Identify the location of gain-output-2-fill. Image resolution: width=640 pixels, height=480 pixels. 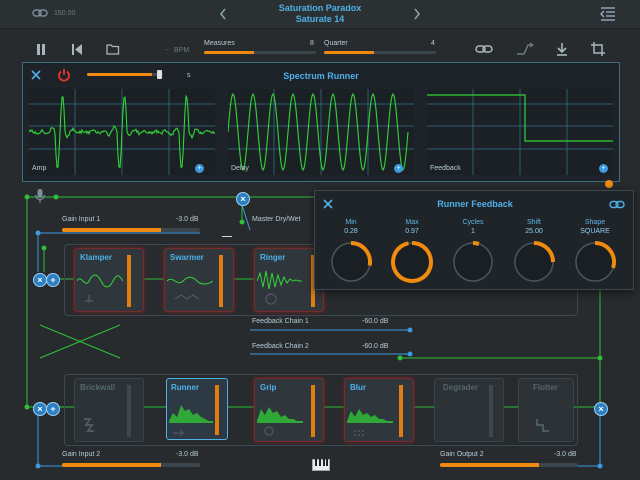
(489, 465).